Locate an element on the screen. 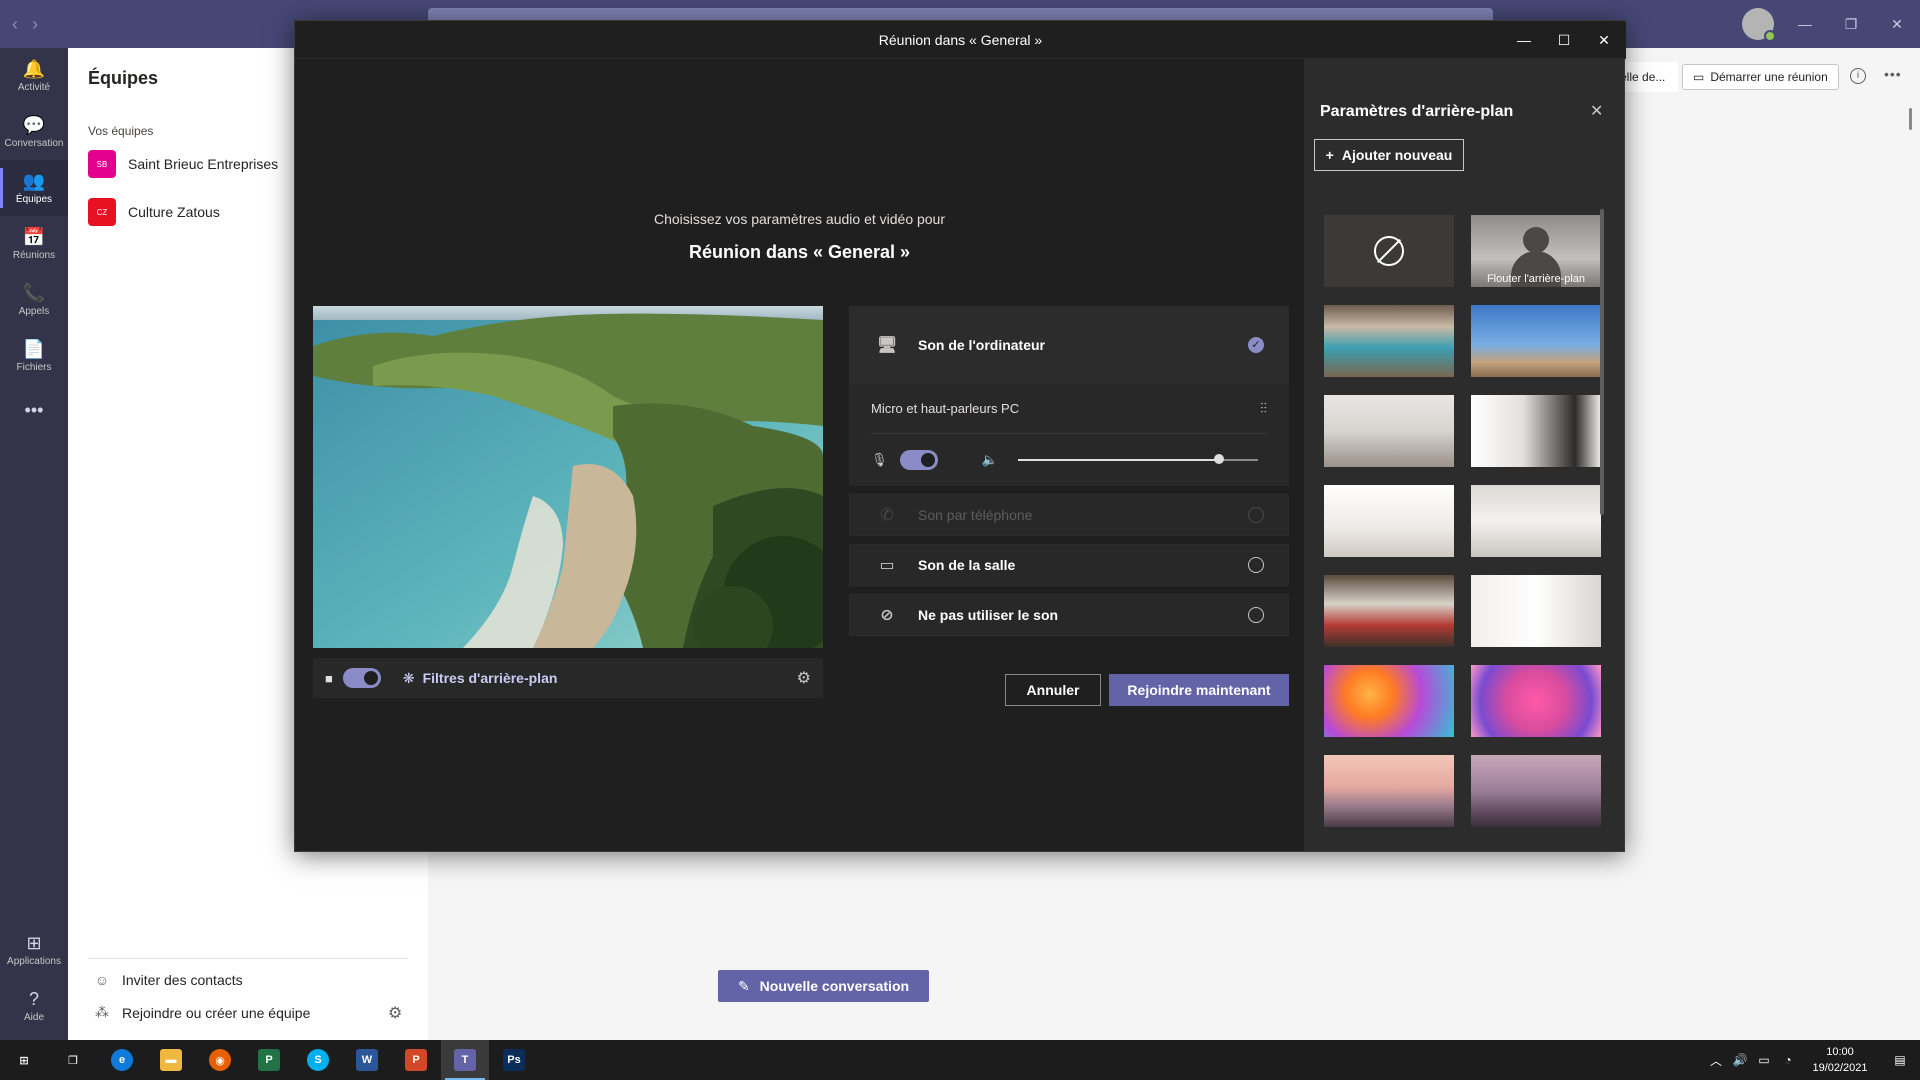 This screenshot has width=1920, height=1080. page-title: Équipes is located at coordinates (123, 78).